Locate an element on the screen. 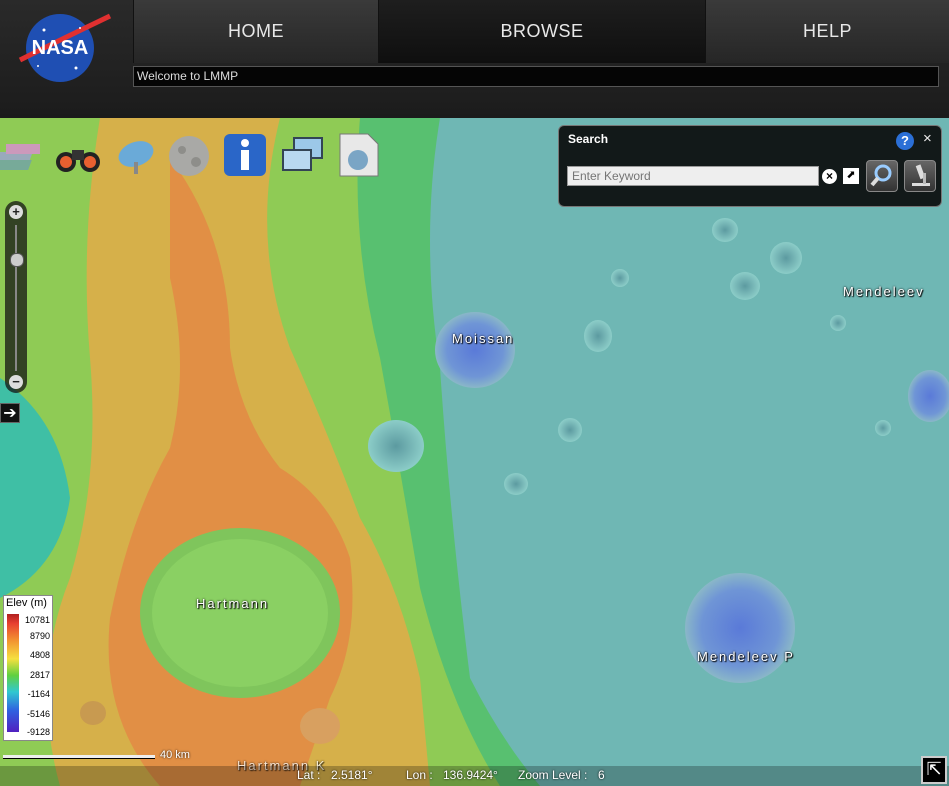  legend-title: Elev (m) is located at coordinates (26, 603).